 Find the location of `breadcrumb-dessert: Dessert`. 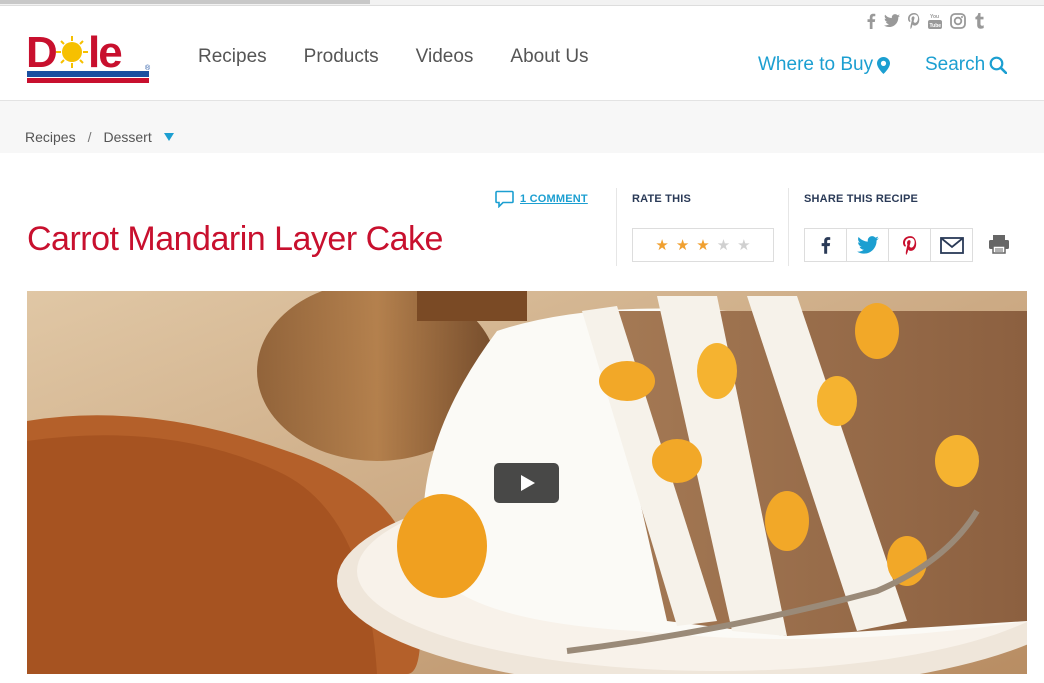

breadcrumb-dessert: Dessert is located at coordinates (127, 137).